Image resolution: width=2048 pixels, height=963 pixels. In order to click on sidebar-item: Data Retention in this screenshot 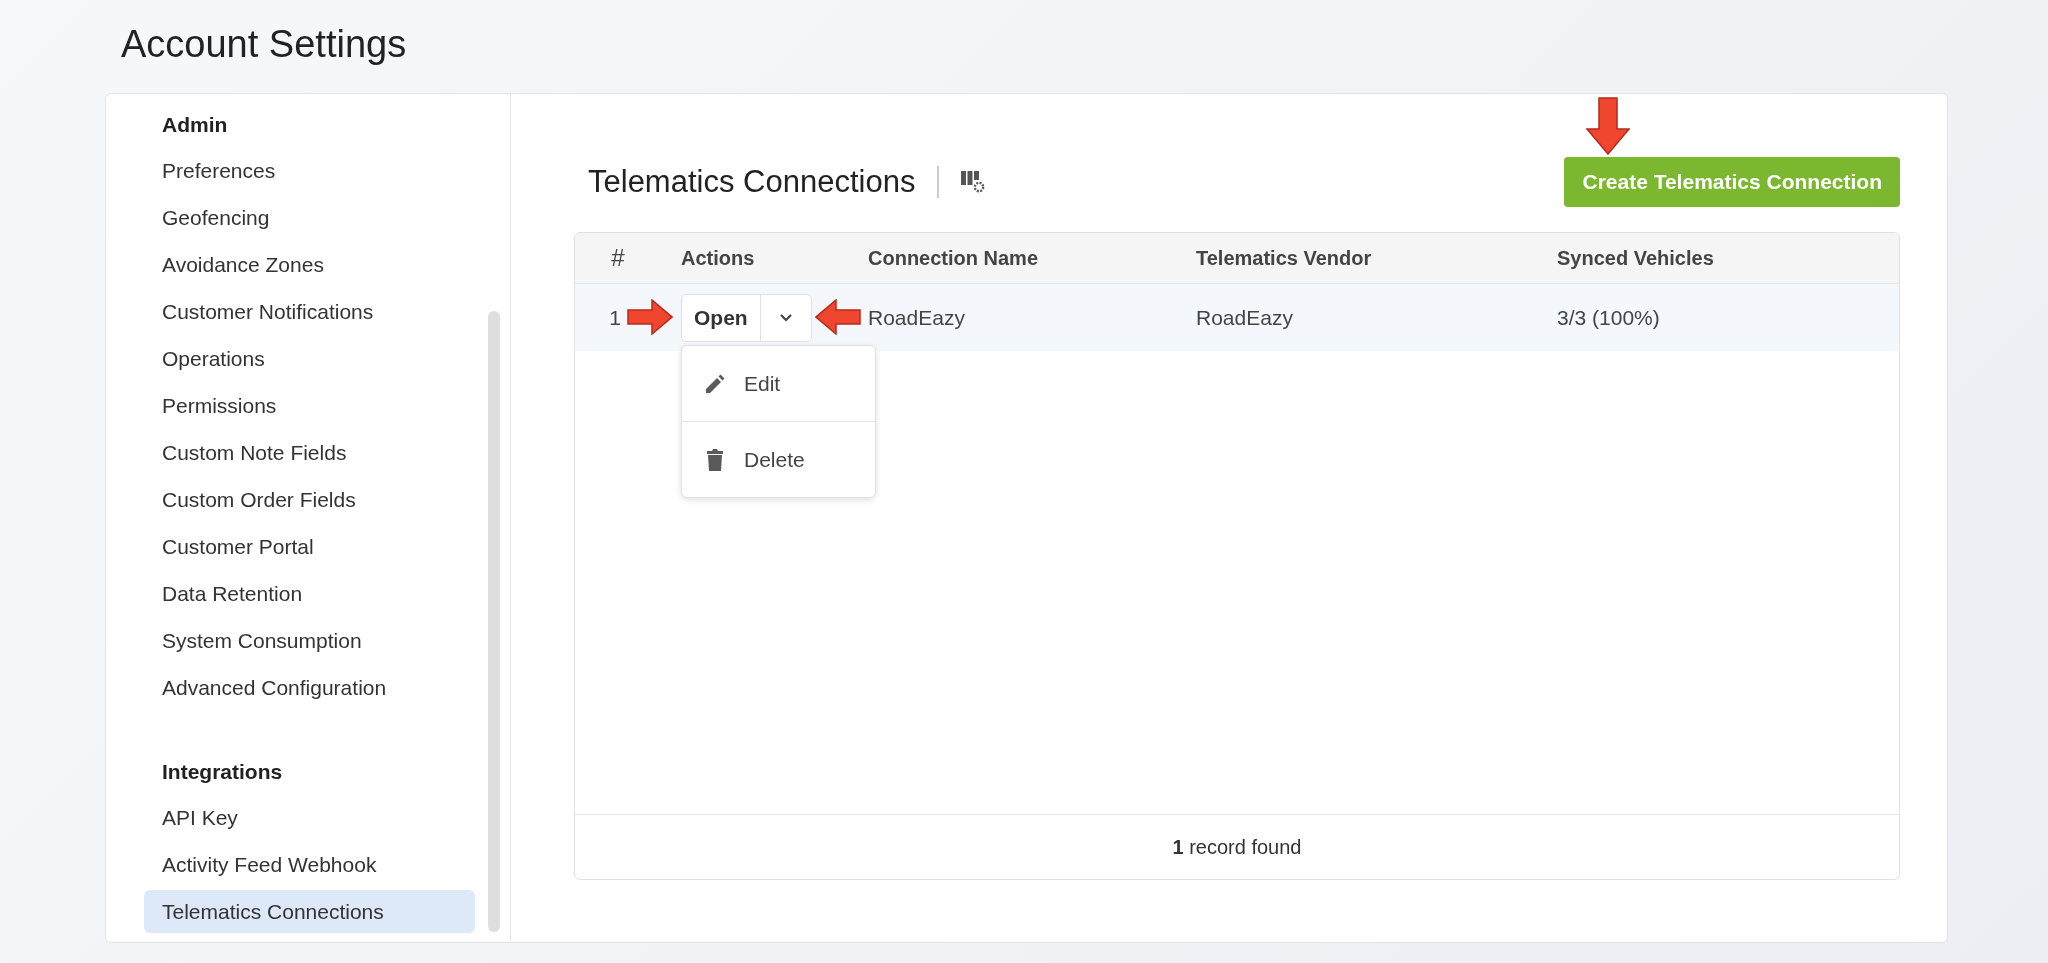, I will do `click(309, 593)`.